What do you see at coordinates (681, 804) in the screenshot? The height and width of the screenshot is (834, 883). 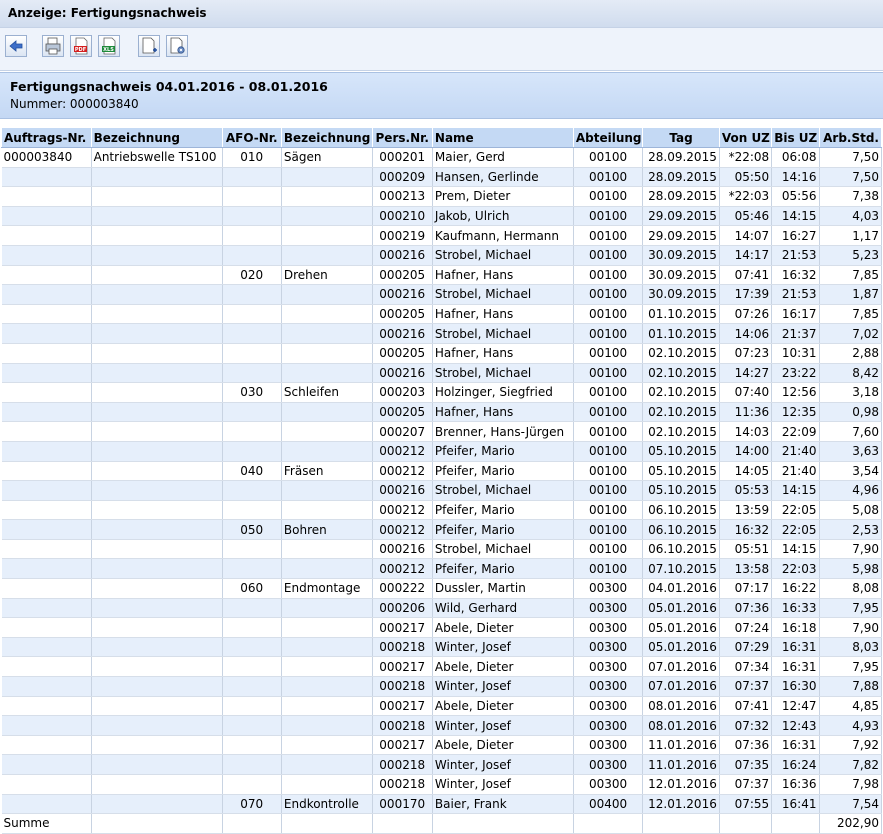 I see `cell-day: 12.01.2016` at bounding box center [681, 804].